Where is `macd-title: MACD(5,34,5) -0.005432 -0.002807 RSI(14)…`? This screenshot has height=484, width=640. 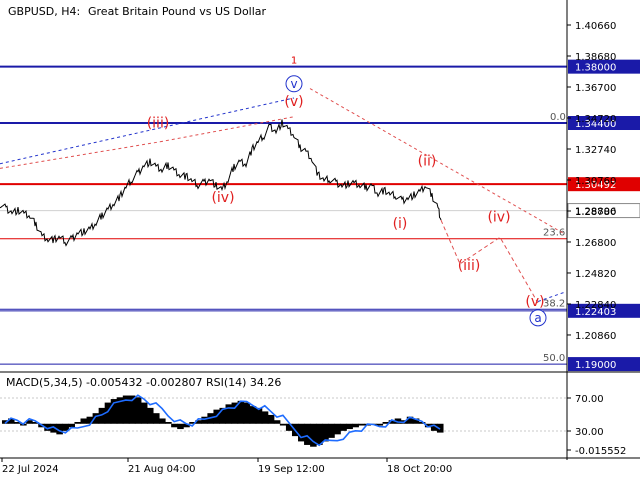 macd-title: MACD(5,34,5) -0.005432 -0.002807 RSI(14)… is located at coordinates (143, 382).